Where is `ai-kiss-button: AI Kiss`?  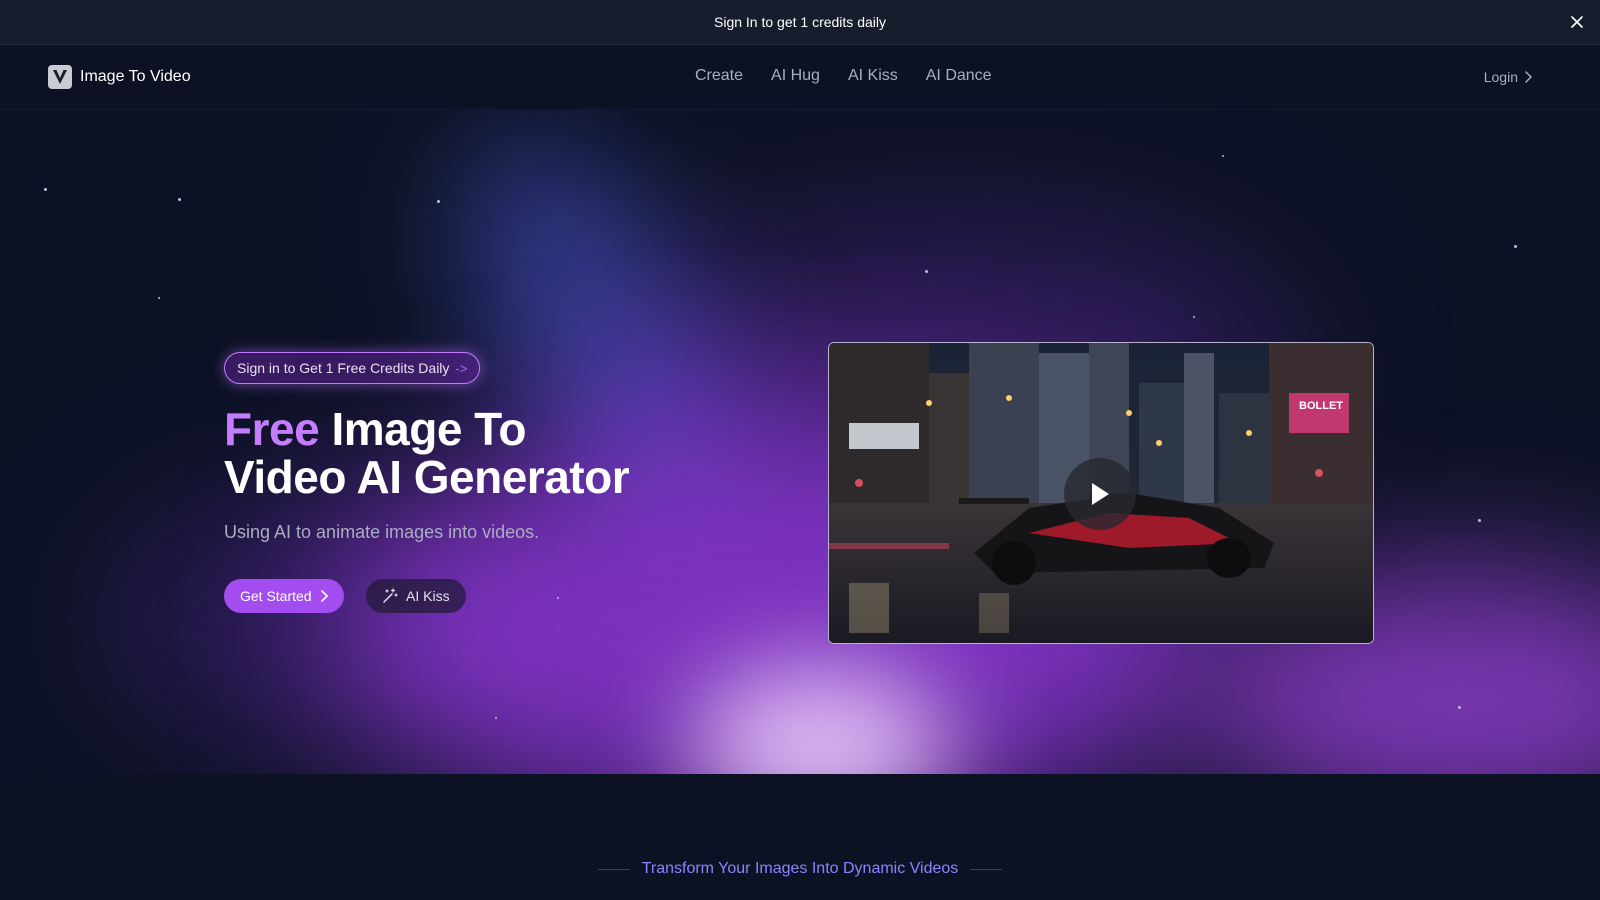
ai-kiss-button: AI Kiss is located at coordinates (416, 596).